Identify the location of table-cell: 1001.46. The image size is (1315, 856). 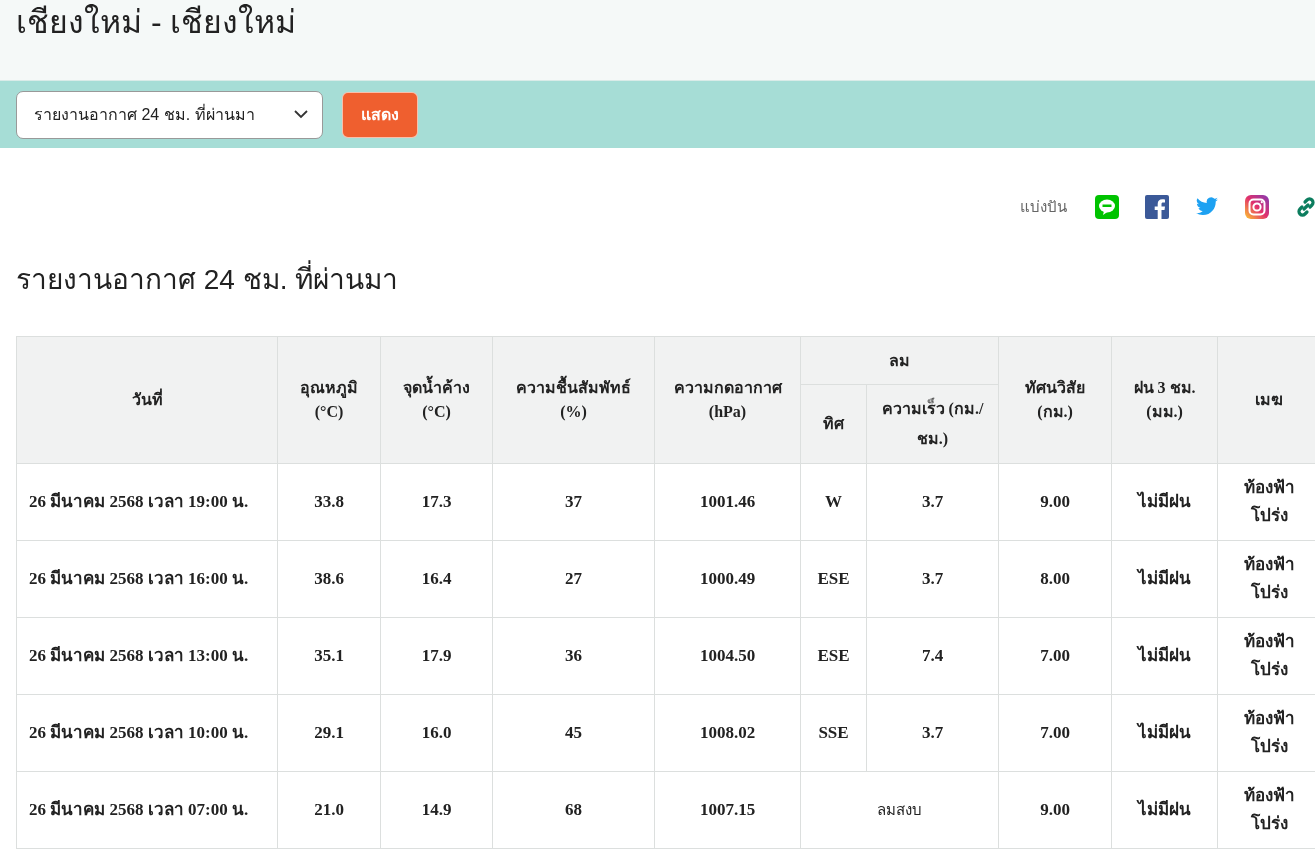
(727, 502).